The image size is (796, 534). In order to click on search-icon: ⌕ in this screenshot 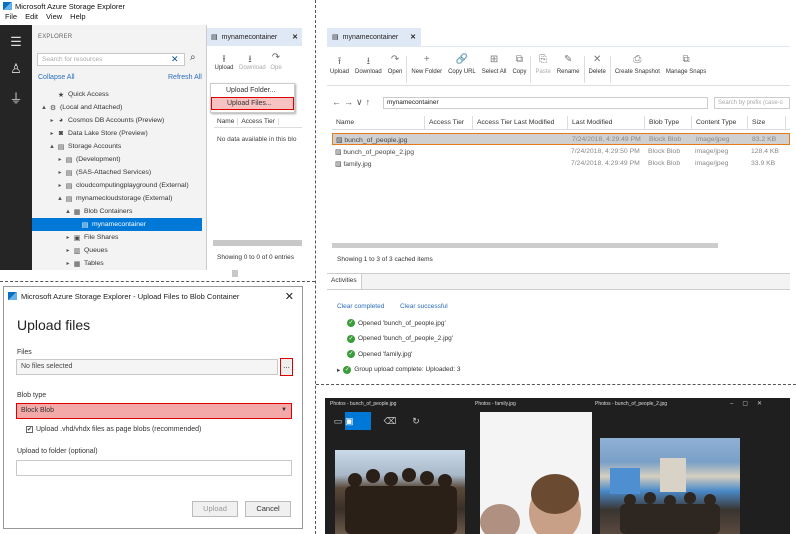, I will do `click(193, 57)`.